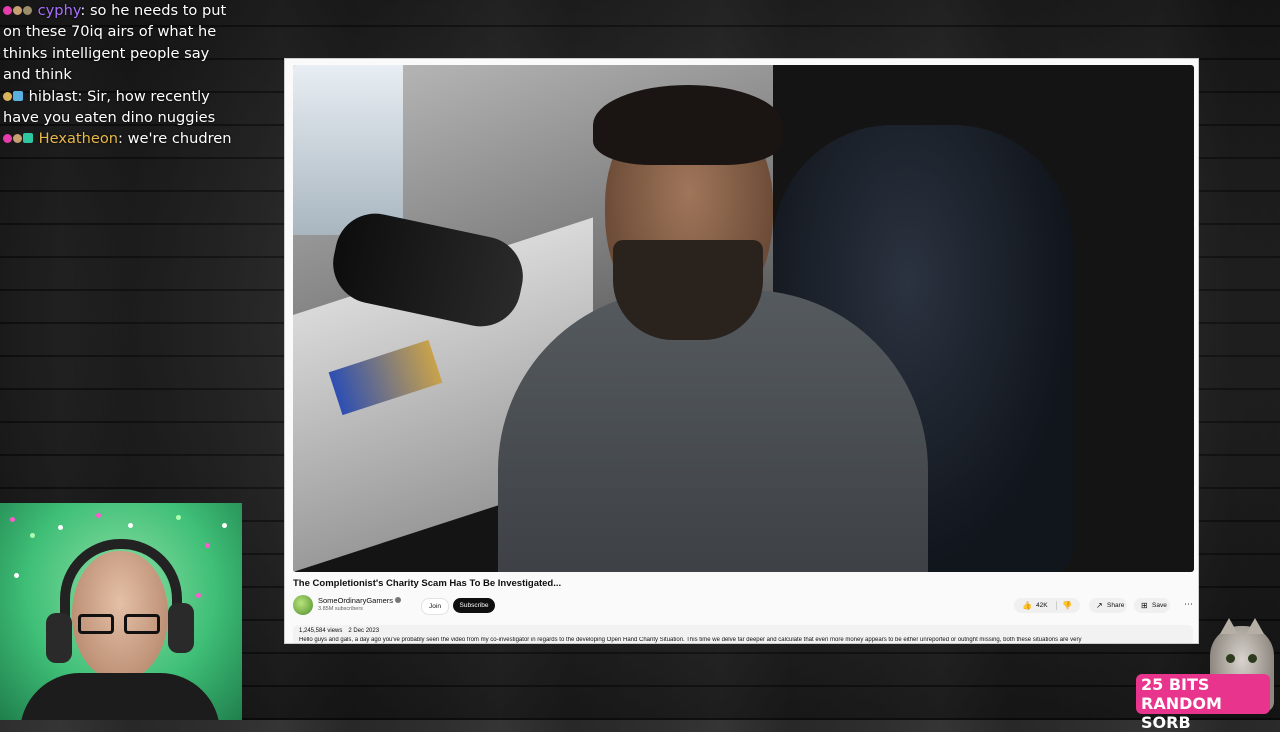  I want to click on channel-avatar, so click(303, 605).